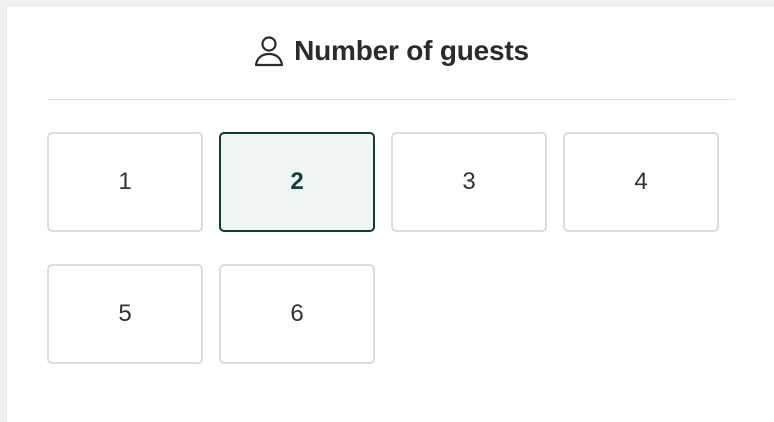 The image size is (774, 422). Describe the element at coordinates (125, 182) in the screenshot. I see `guest-option-1: 1` at that location.